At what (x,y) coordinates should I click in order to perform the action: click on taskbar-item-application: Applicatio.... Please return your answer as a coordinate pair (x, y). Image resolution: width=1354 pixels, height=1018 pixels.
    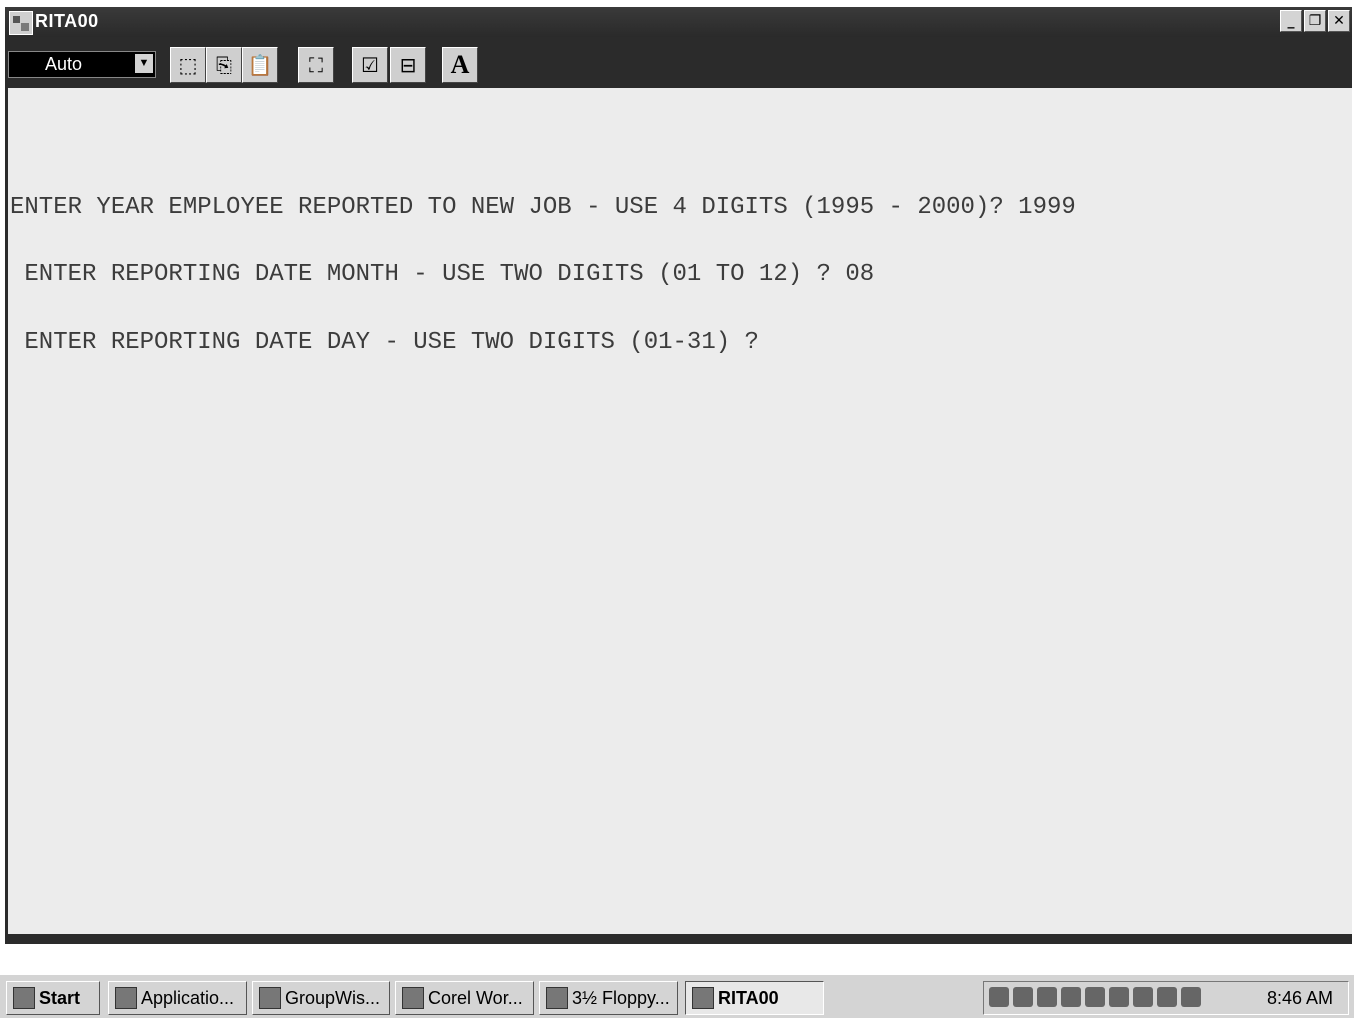
    Looking at the image, I should click on (177, 998).